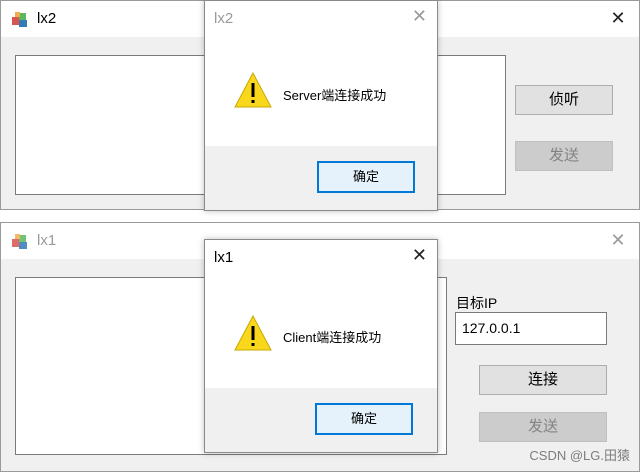 The image size is (640, 472). I want to click on window-title: lx1, so click(47, 240).